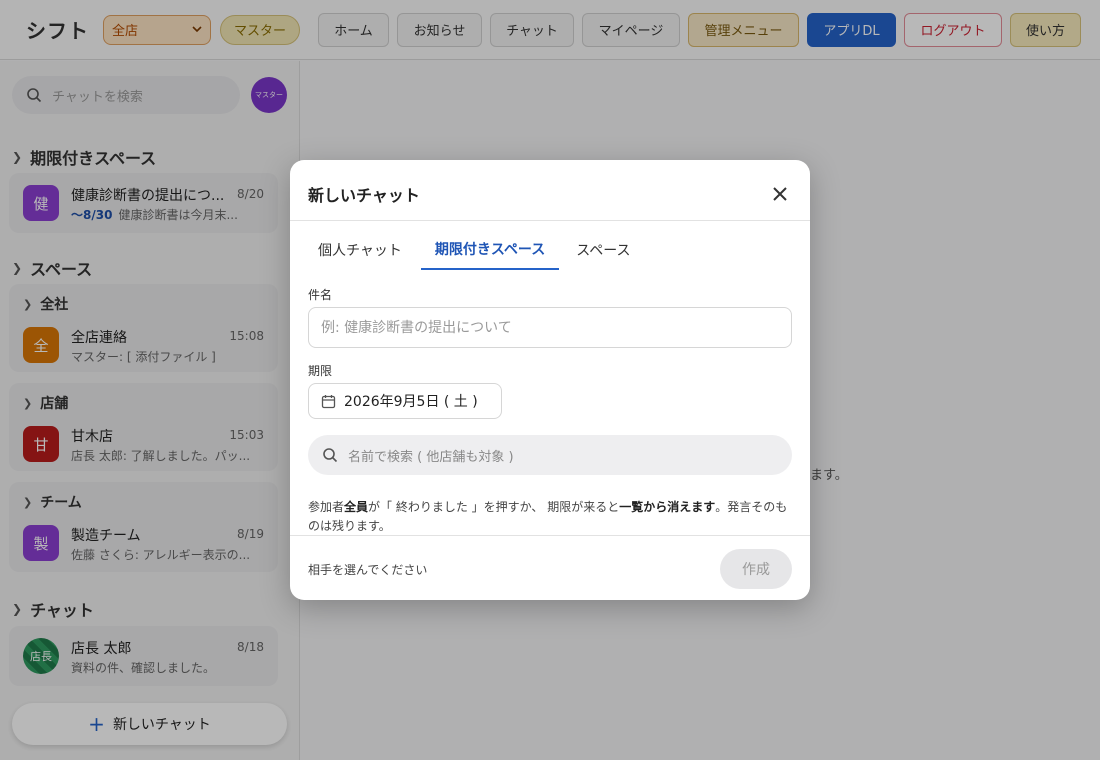  Describe the element at coordinates (356, 507) in the screenshot. I see `note-emphasis: 全員` at that location.